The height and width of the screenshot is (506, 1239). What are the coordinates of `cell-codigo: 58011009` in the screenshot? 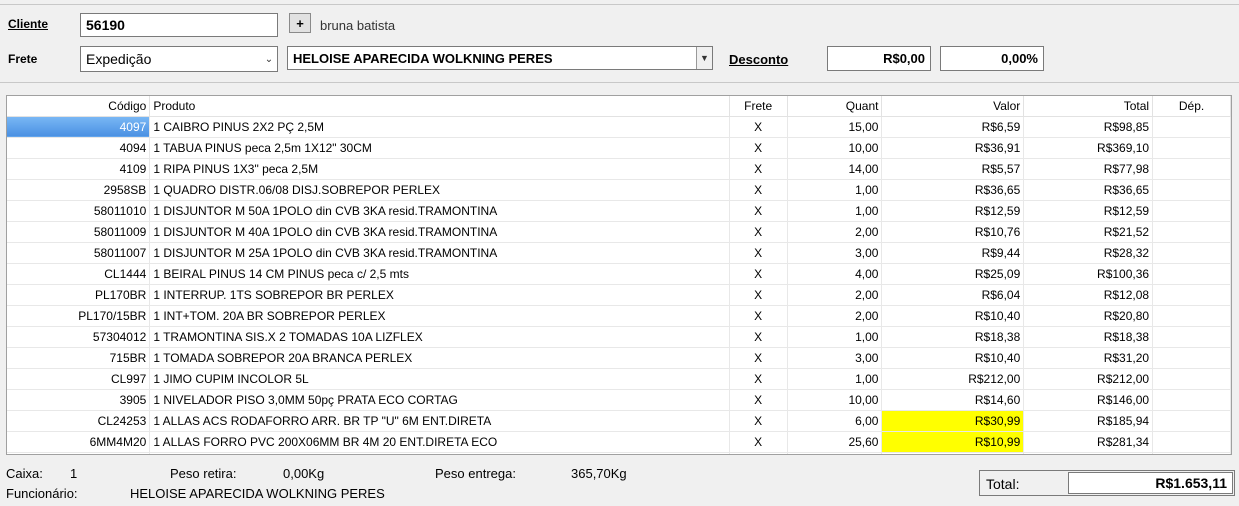 It's located at (79, 232).